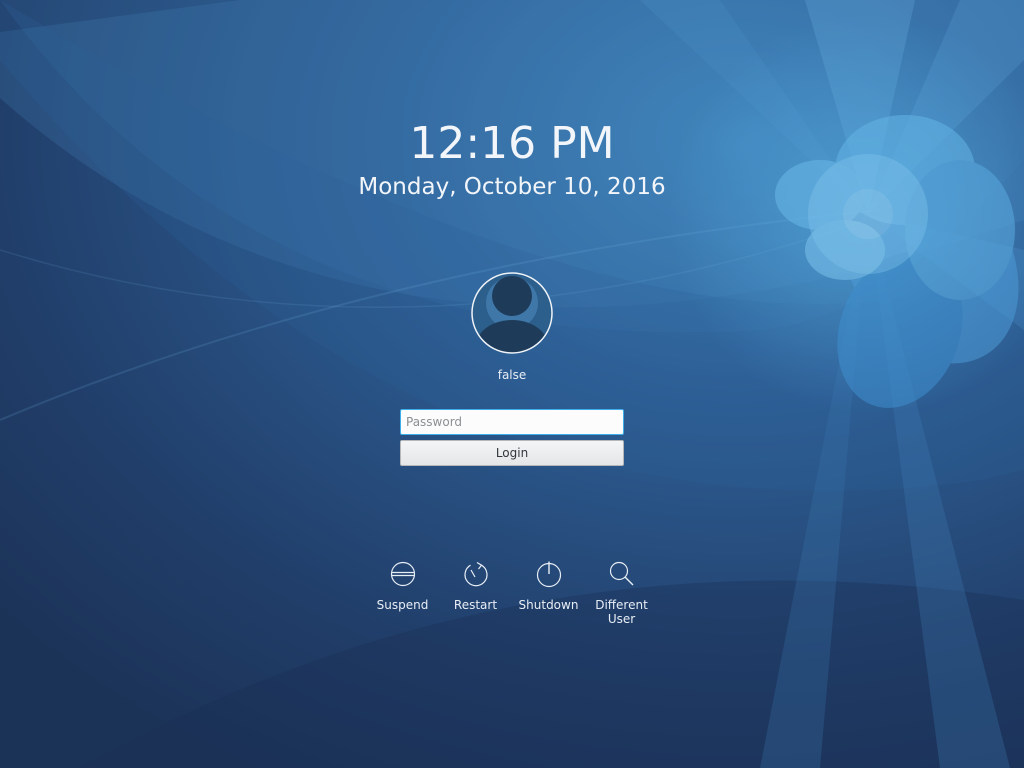  I want to click on session-actions: Suspend Restart Shutdown Different User, so click(512, 595).